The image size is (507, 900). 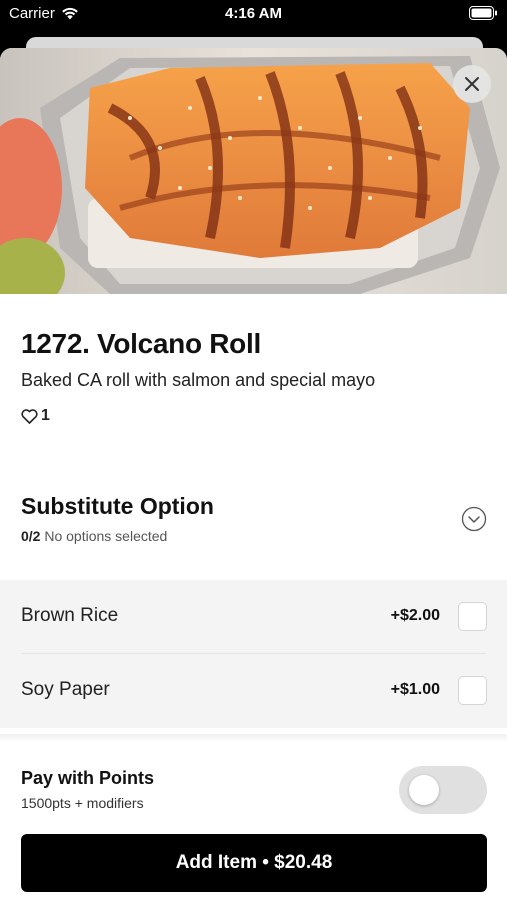 I want to click on pay-with-points-subtitle: 1500pts + modifiers, so click(x=82, y=803).